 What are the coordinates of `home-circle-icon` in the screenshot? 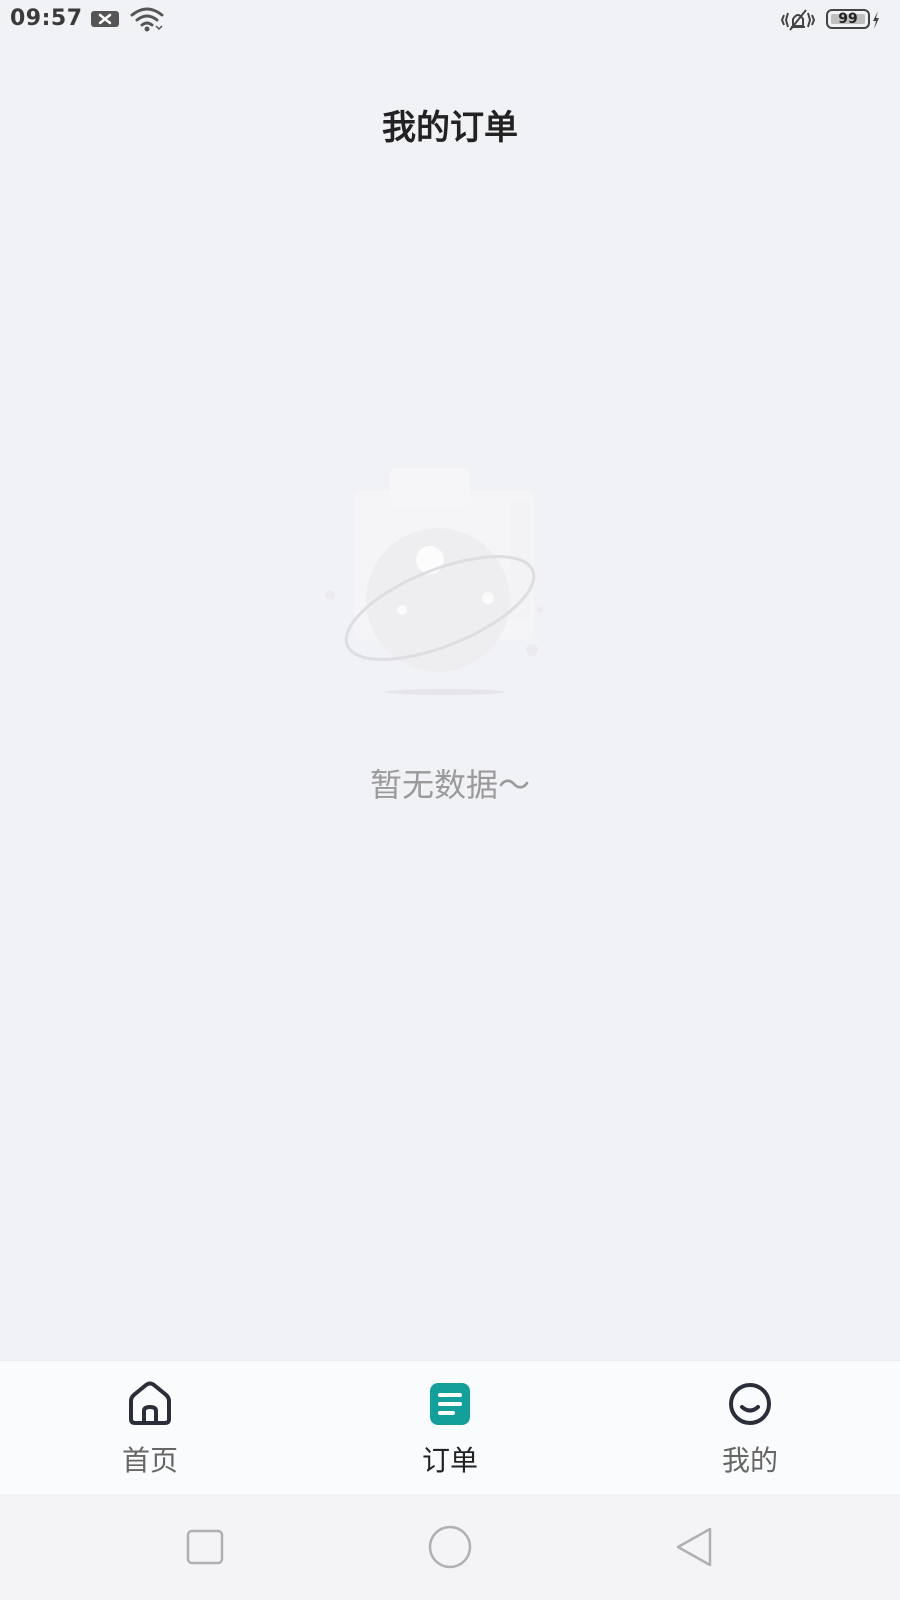 It's located at (450, 1547).